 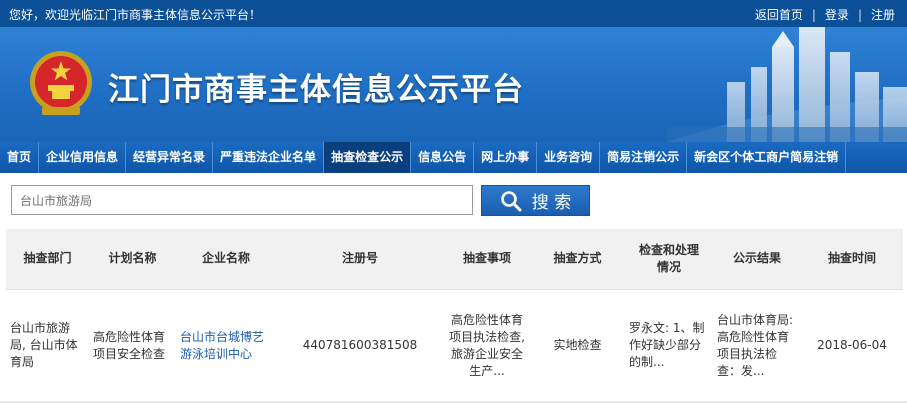 I want to click on nav-item-credit-info: 企业信用信息, so click(x=83, y=157).